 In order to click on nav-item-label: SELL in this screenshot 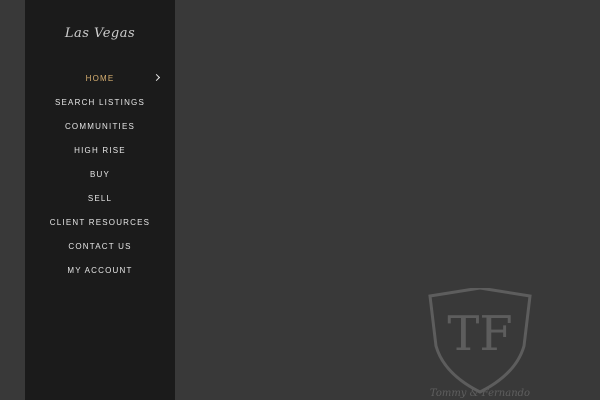, I will do `click(100, 198)`.